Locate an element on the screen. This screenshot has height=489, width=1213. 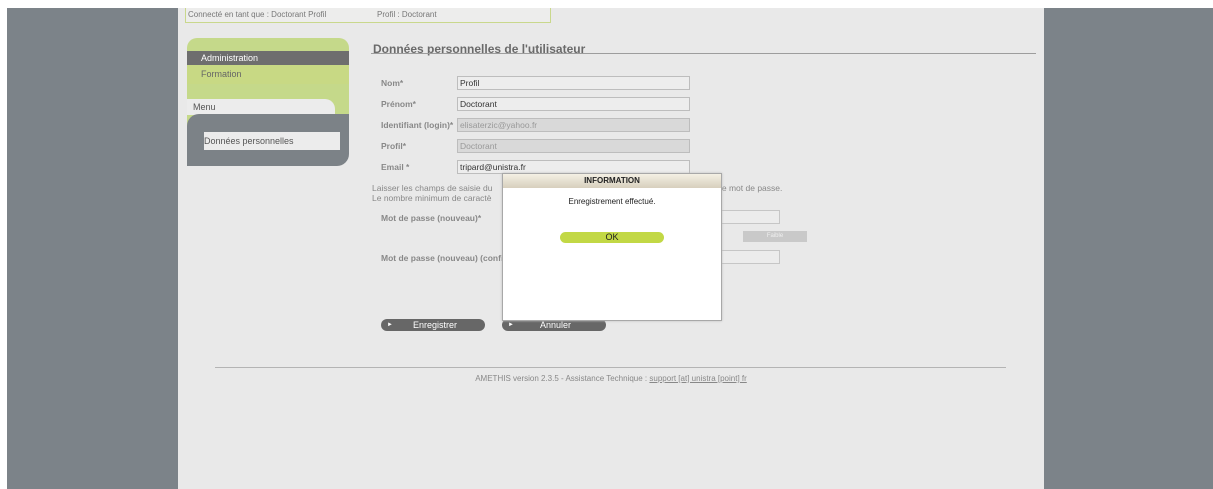
password-new-label: Mot de passe (nouveau)* is located at coordinates (431, 218).